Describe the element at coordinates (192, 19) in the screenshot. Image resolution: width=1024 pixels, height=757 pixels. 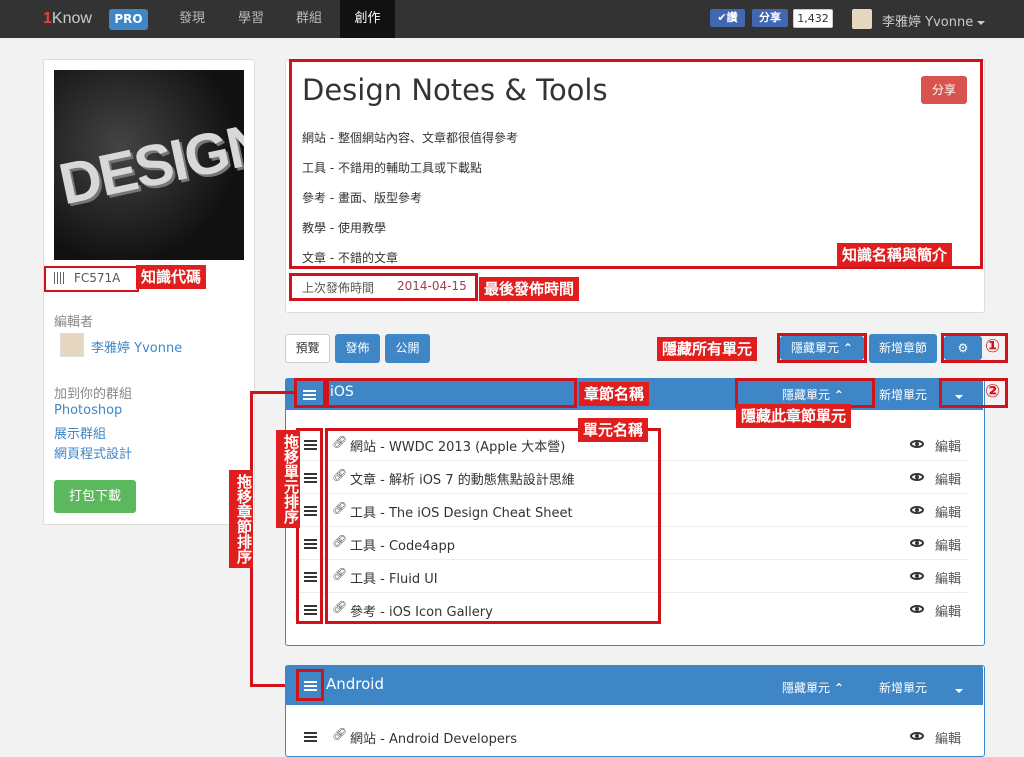
I see `nav-discover: 發現` at that location.